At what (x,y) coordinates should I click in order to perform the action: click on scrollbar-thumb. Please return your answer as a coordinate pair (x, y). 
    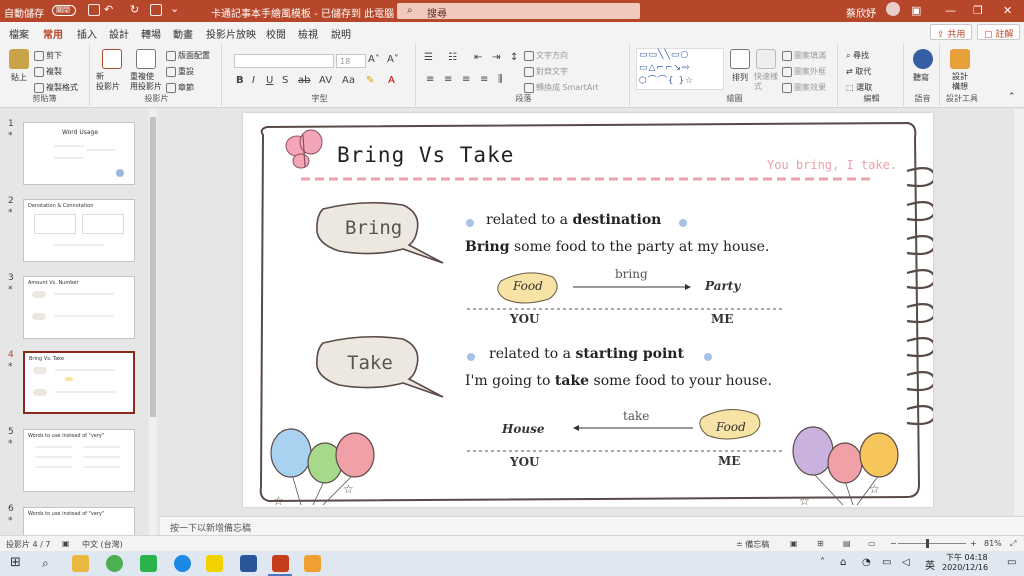
    Looking at the image, I should click on (153, 267).